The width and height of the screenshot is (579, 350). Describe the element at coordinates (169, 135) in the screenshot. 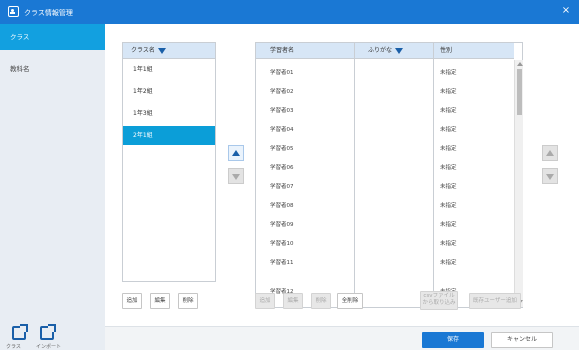

I see `class-row-selected: 2年1組` at that location.